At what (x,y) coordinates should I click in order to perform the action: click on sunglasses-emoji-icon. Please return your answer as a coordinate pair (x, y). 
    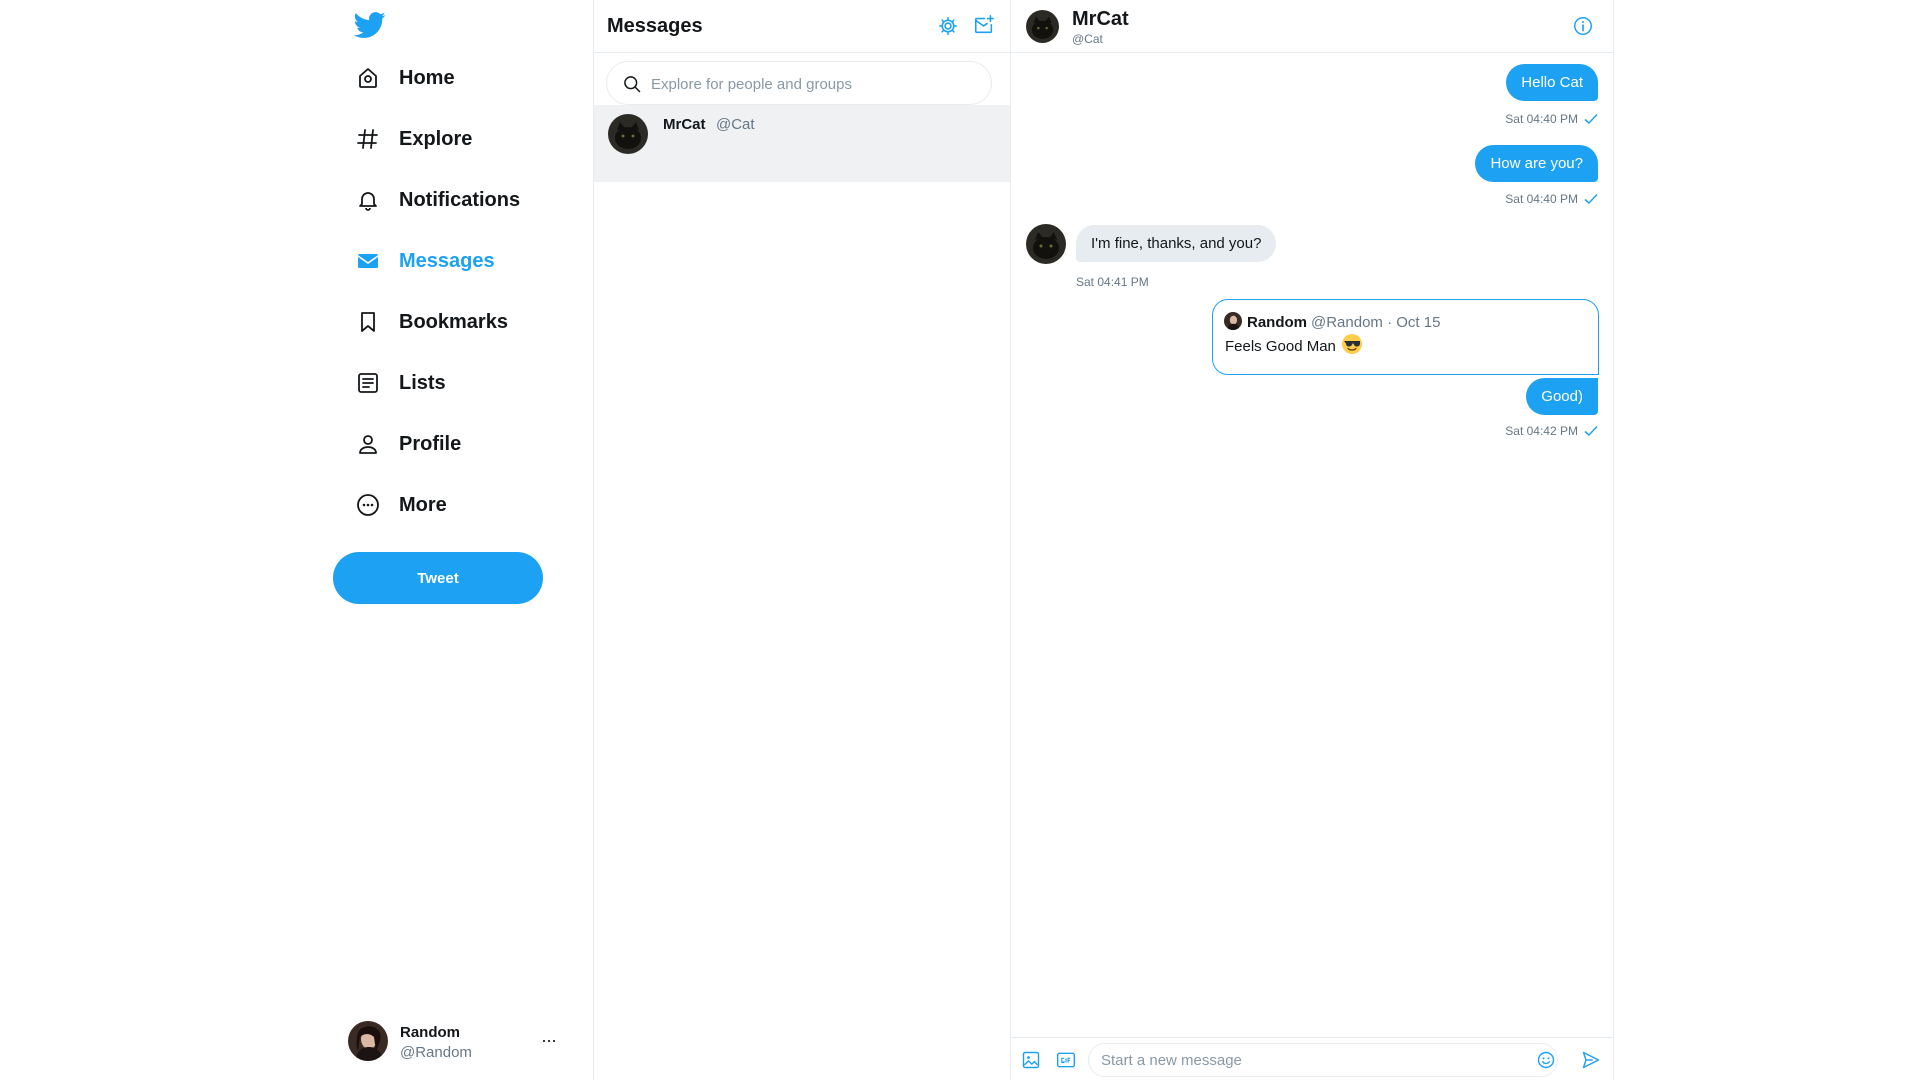
    Looking at the image, I should click on (1352, 344).